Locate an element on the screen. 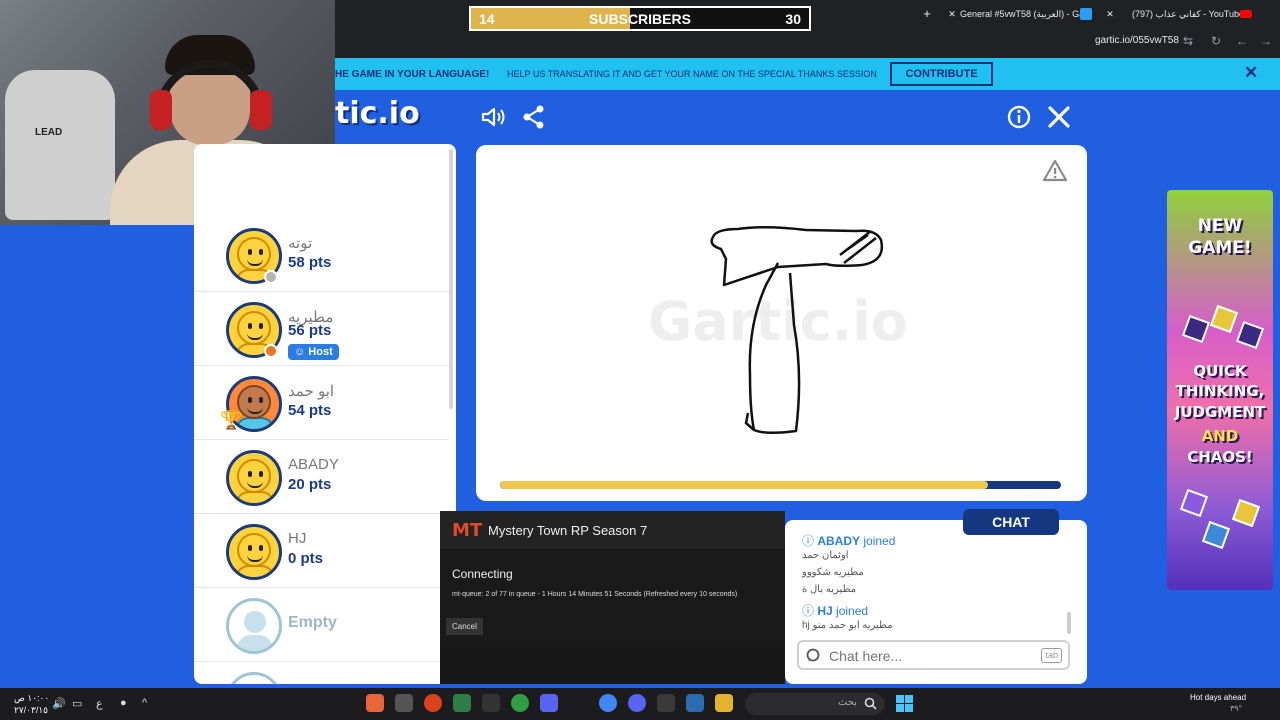 This screenshot has width=1280, height=720. store-icon is located at coordinates (666, 703).